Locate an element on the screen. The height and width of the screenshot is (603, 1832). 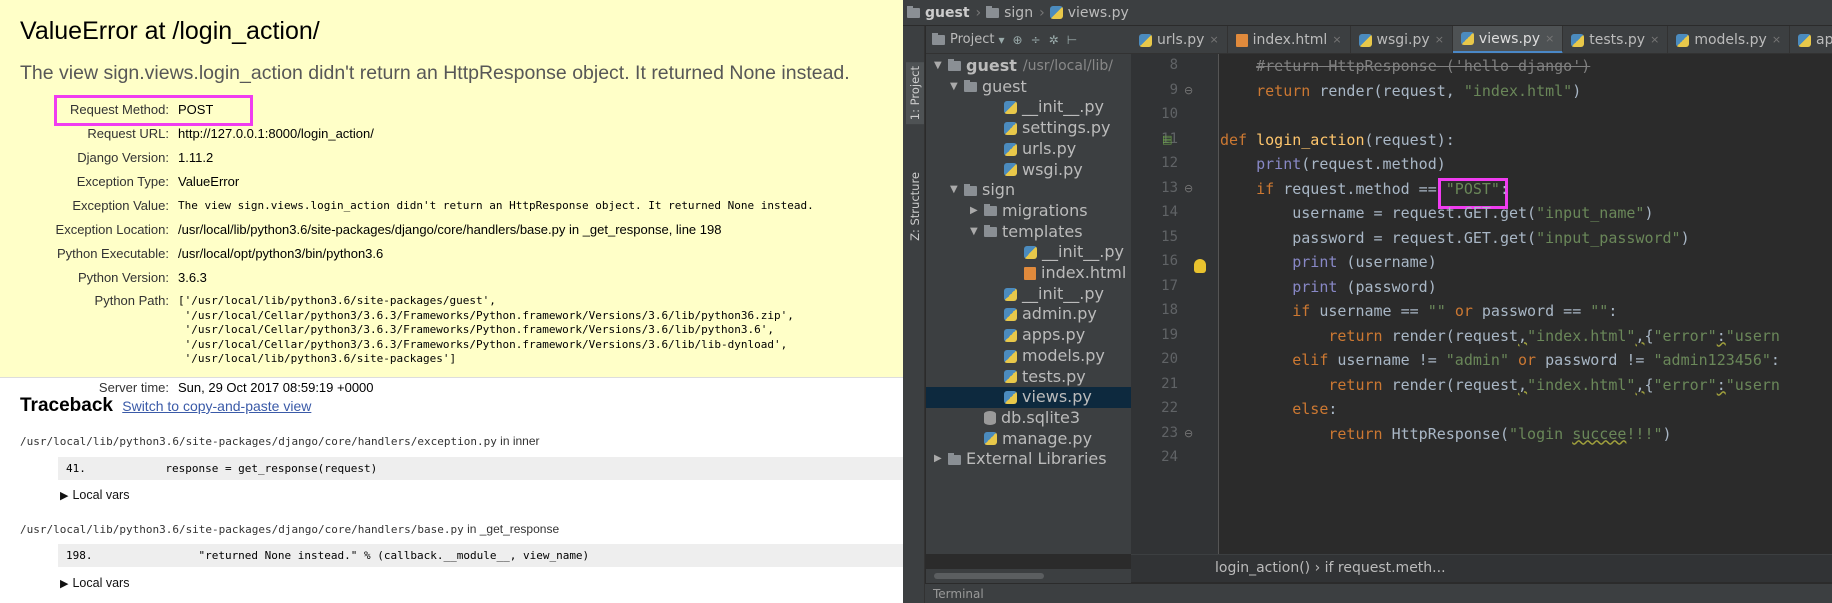
code-token: or is located at coordinates (1463, 311).